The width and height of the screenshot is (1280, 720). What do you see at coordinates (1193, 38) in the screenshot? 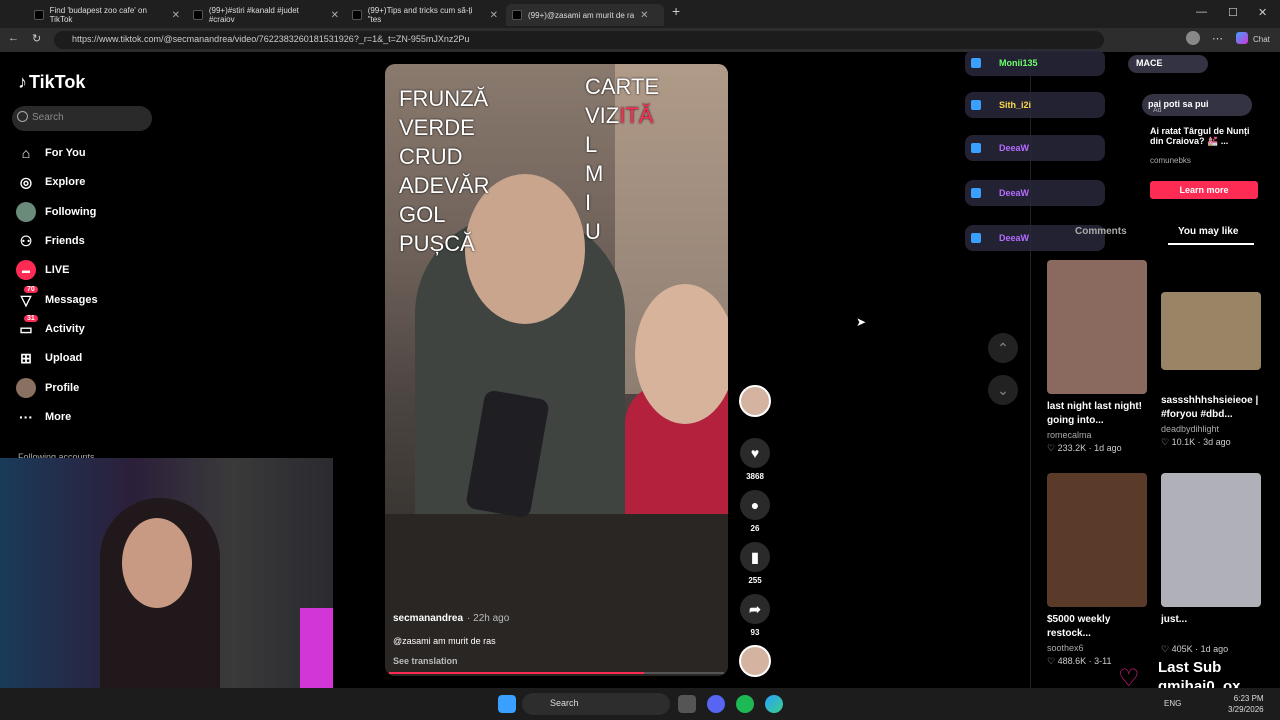
I see `profile-avatar-icon` at bounding box center [1193, 38].